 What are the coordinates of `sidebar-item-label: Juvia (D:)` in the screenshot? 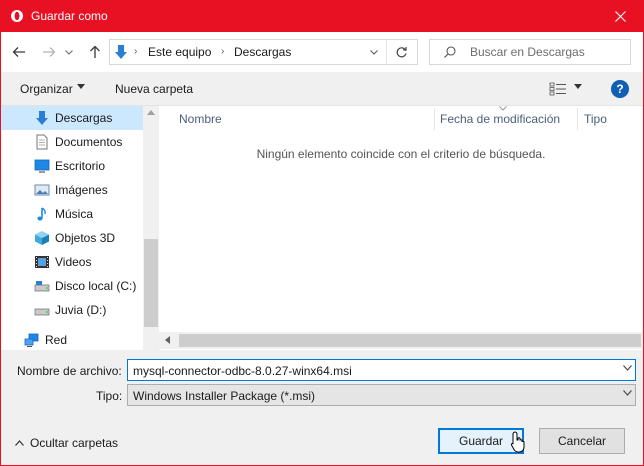 It's located at (81, 310).